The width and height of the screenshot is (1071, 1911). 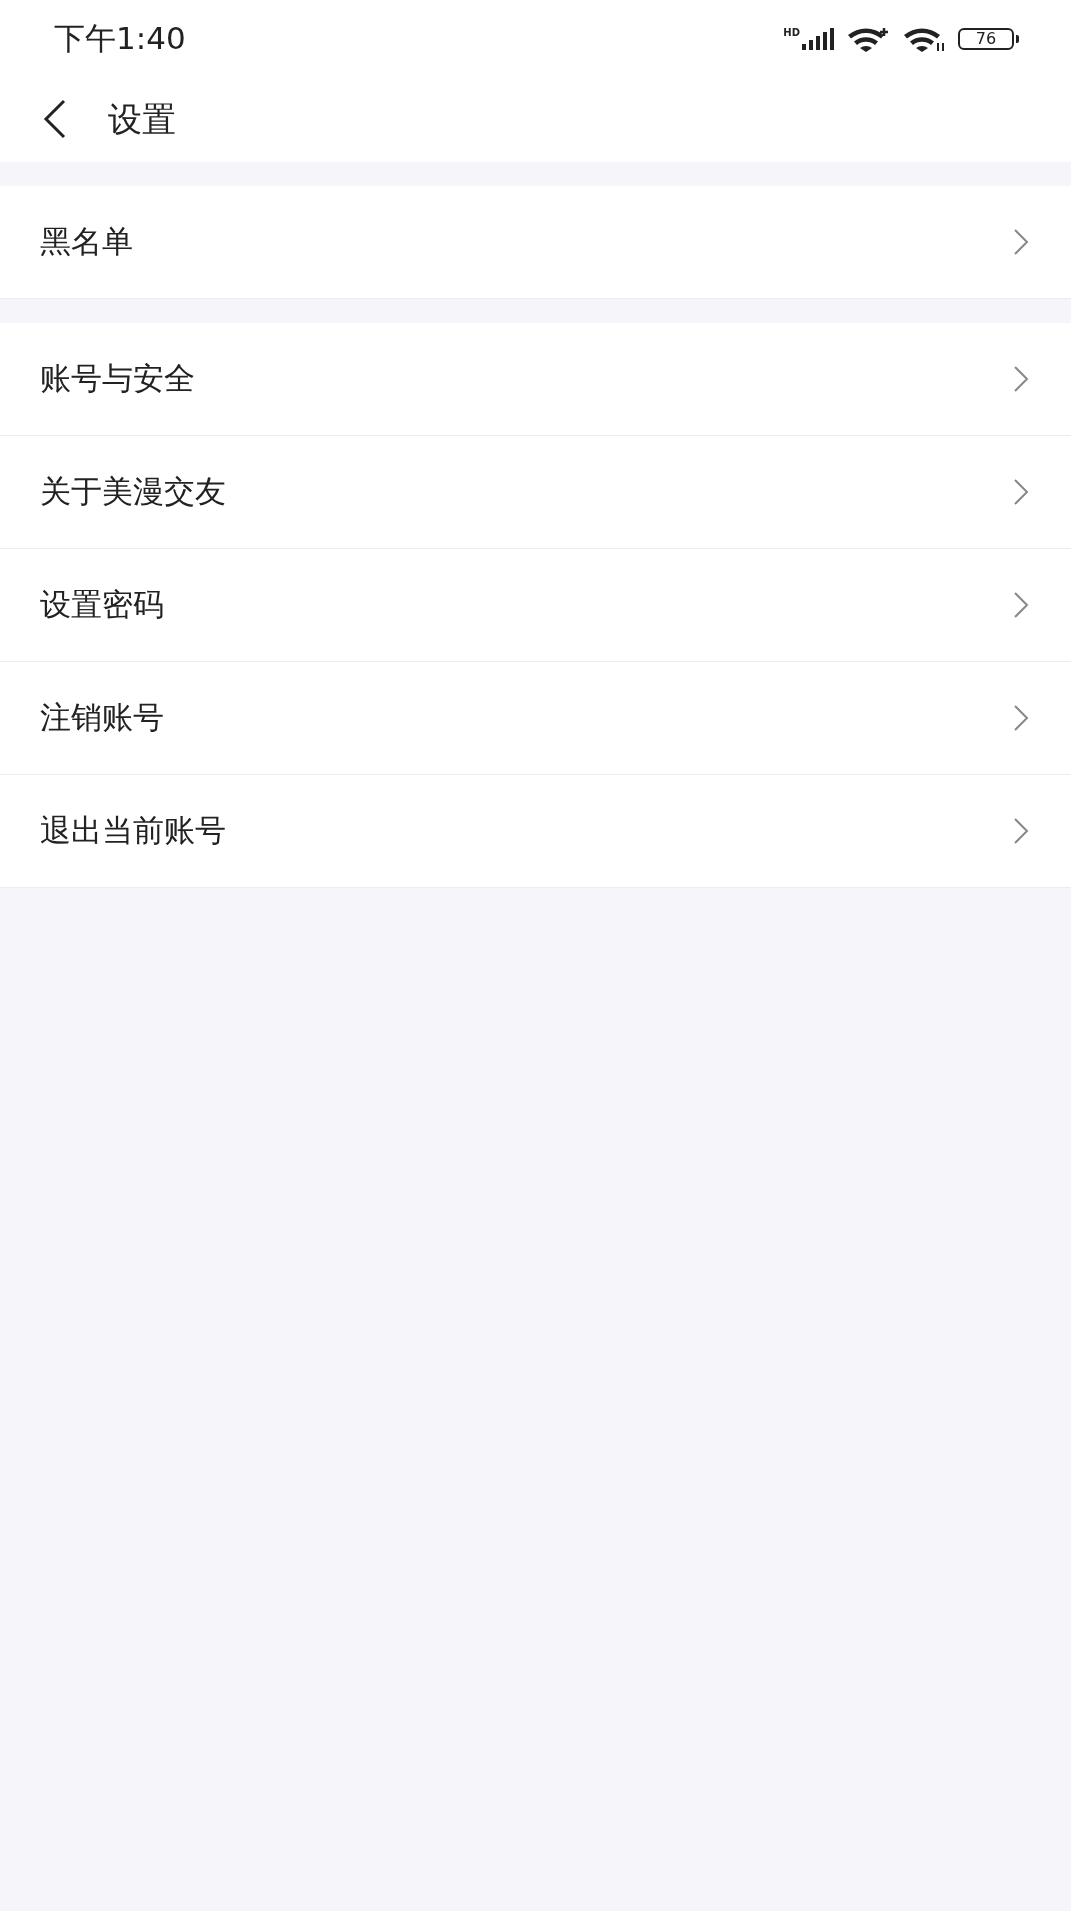 I want to click on battery-indicator: 76, so click(x=986, y=39).